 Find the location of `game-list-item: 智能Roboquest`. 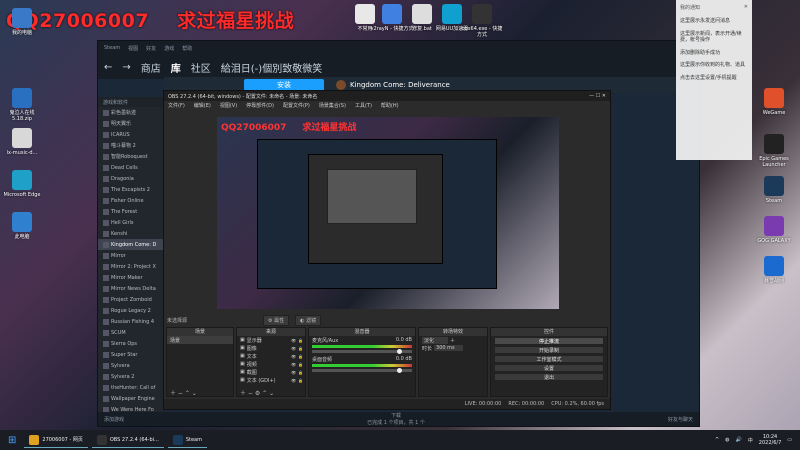

game-list-item: 智能Roboquest is located at coordinates (131, 156).